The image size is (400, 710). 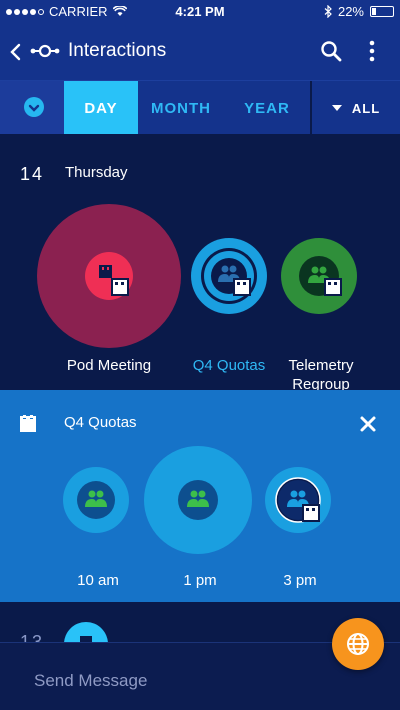 I want to click on search-icon, so click(x=331, y=51).